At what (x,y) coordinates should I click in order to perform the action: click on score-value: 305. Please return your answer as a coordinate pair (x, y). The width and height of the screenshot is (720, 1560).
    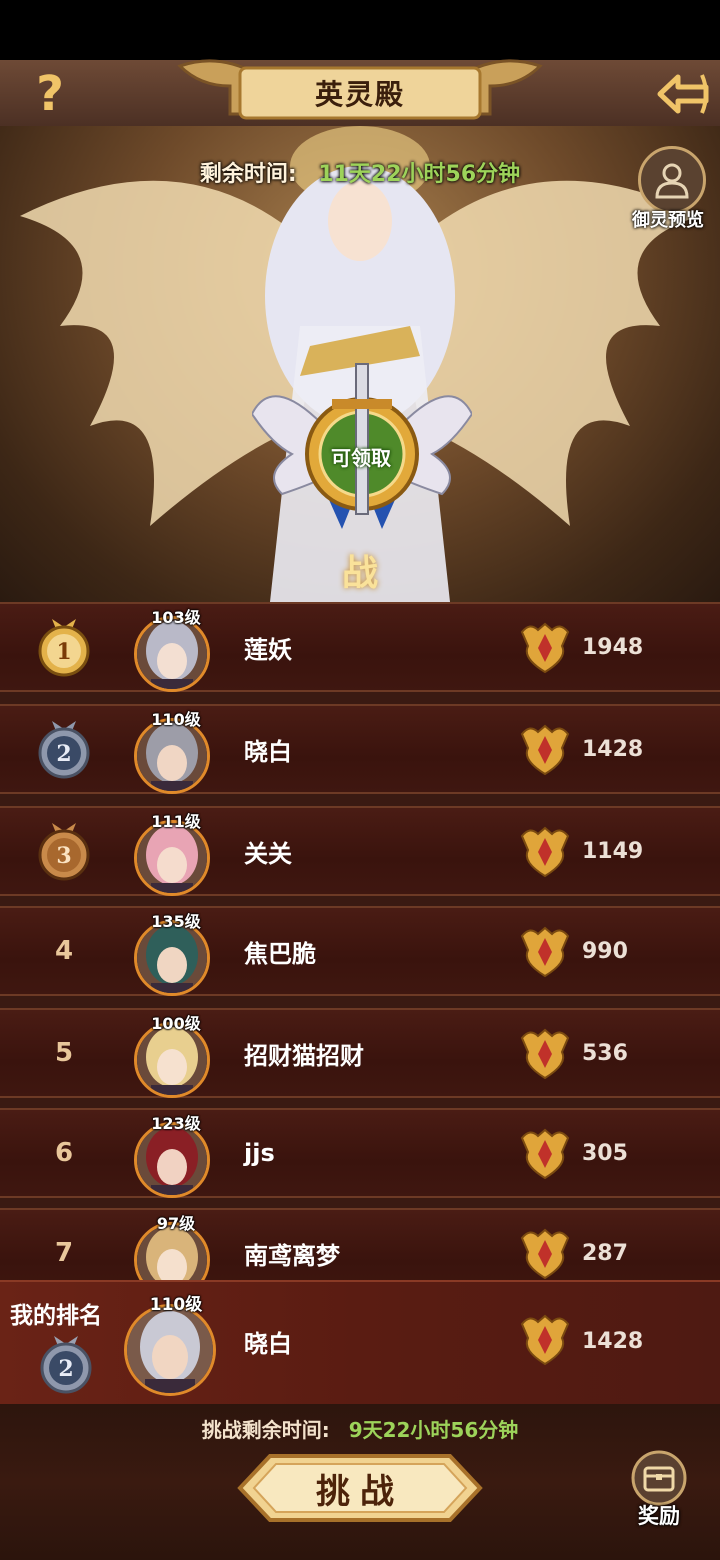
    Looking at the image, I should click on (605, 1153).